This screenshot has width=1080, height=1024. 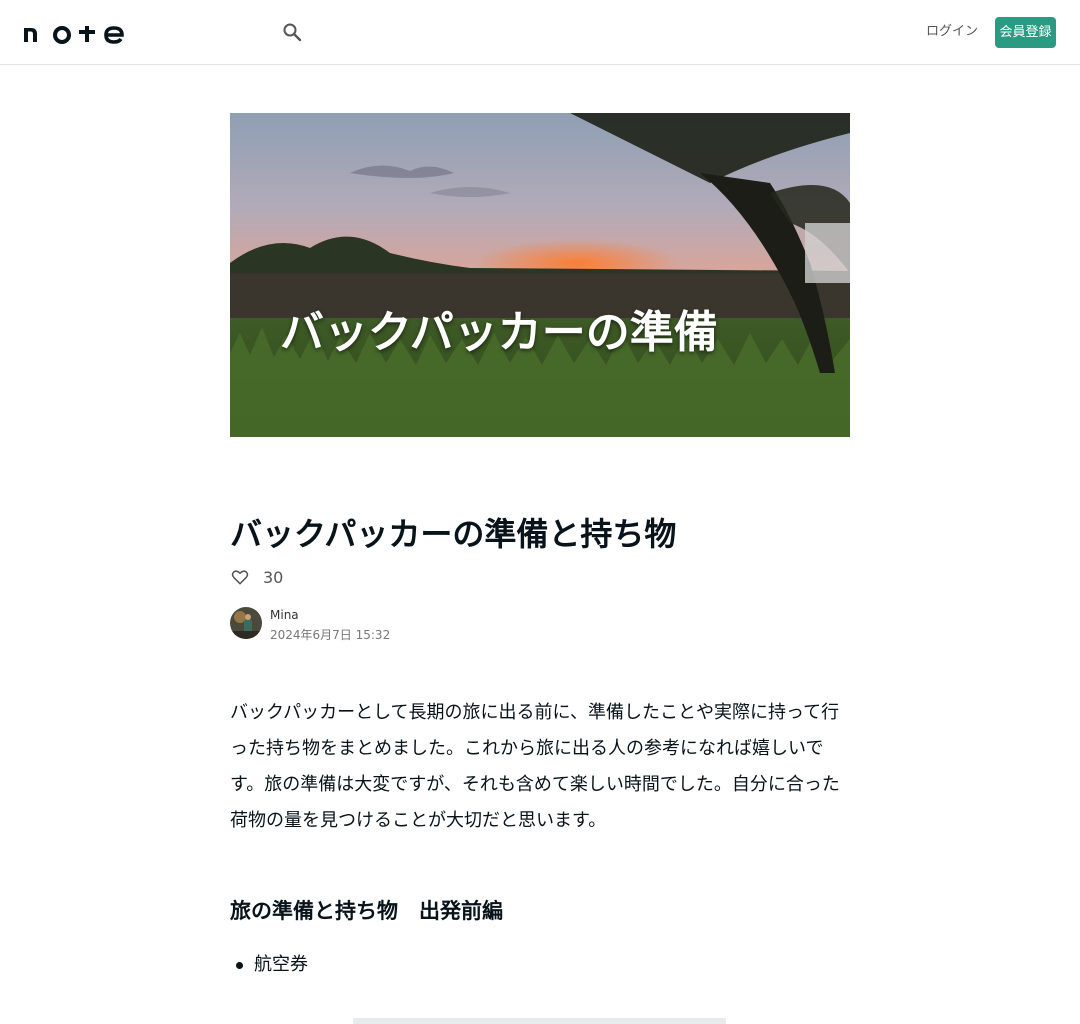 What do you see at coordinates (273, 577) in the screenshot?
I see `like-count: 30` at bounding box center [273, 577].